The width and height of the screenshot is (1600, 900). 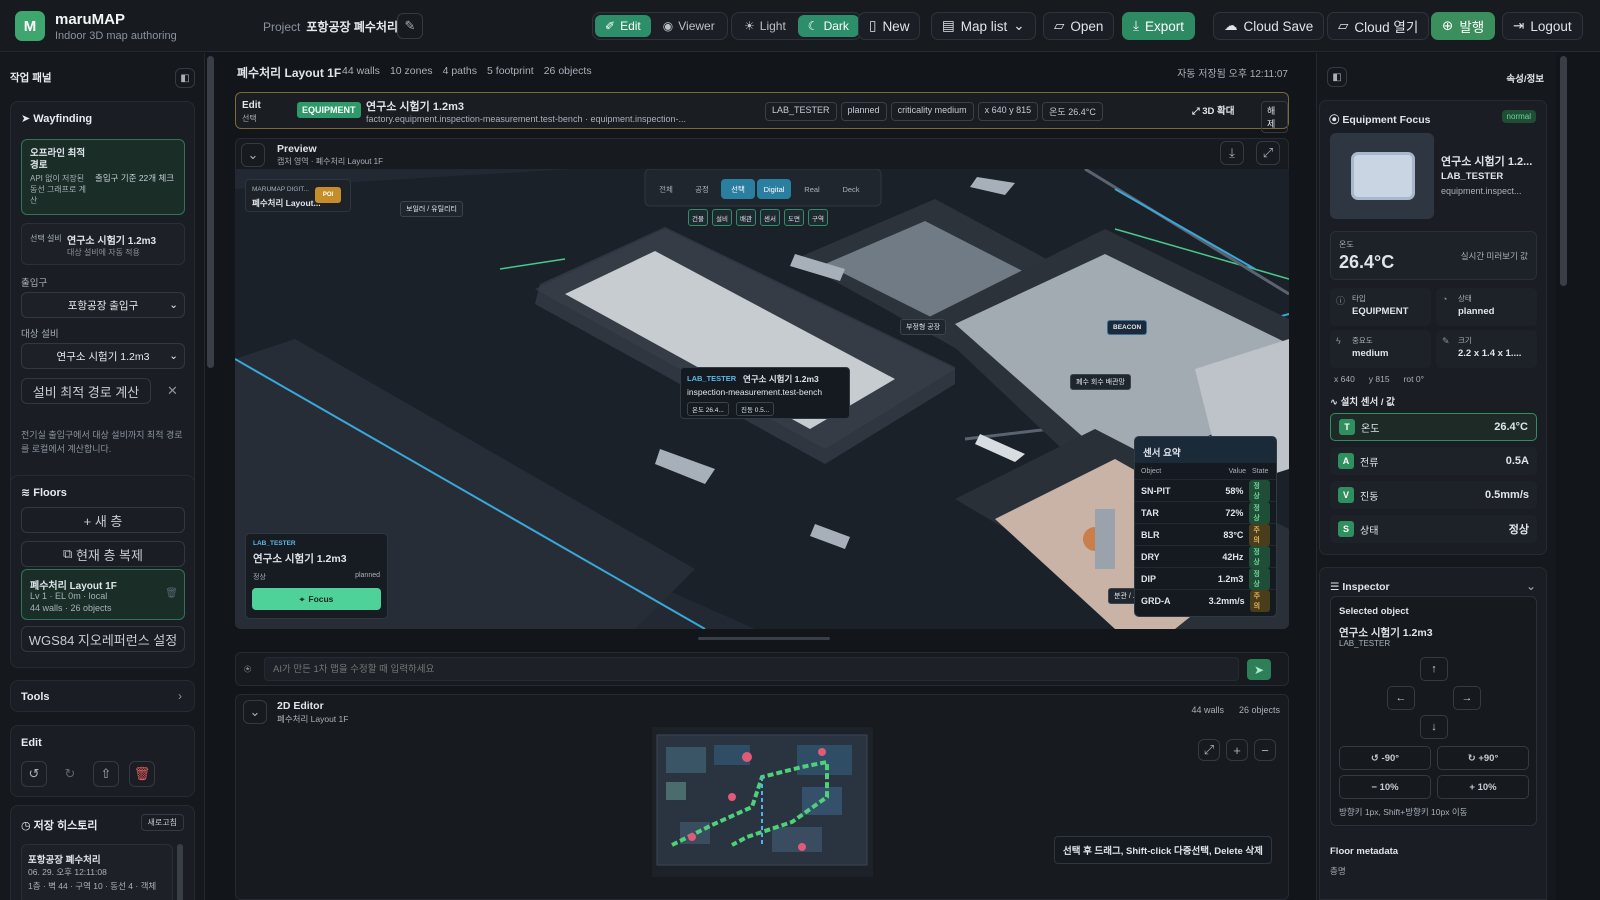 What do you see at coordinates (1205, 471) in the screenshot?
I see `sensor-summary-header: Object Value State` at bounding box center [1205, 471].